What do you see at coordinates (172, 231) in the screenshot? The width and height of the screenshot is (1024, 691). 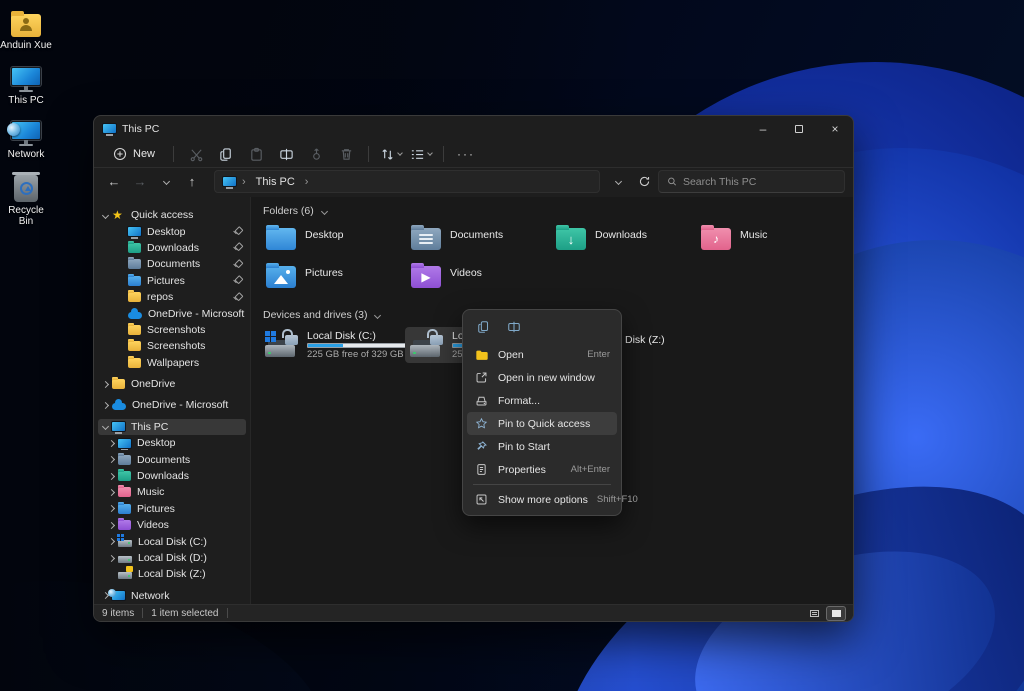 I see `sidebar-item-desktop-qa: Desktop` at bounding box center [172, 231].